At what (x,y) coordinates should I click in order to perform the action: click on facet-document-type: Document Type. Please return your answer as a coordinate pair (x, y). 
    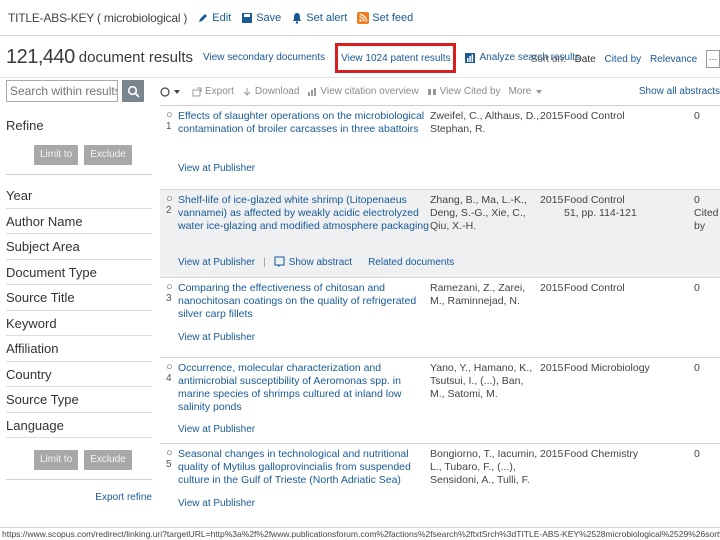
    Looking at the image, I should click on (79, 272).